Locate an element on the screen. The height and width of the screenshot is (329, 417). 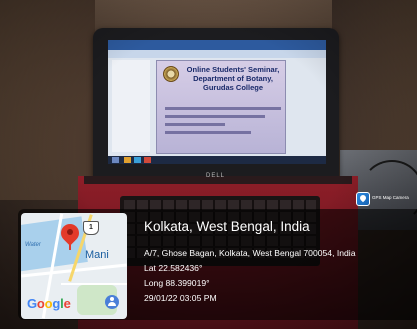
map-pin-stem is located at coordinates (70, 246).